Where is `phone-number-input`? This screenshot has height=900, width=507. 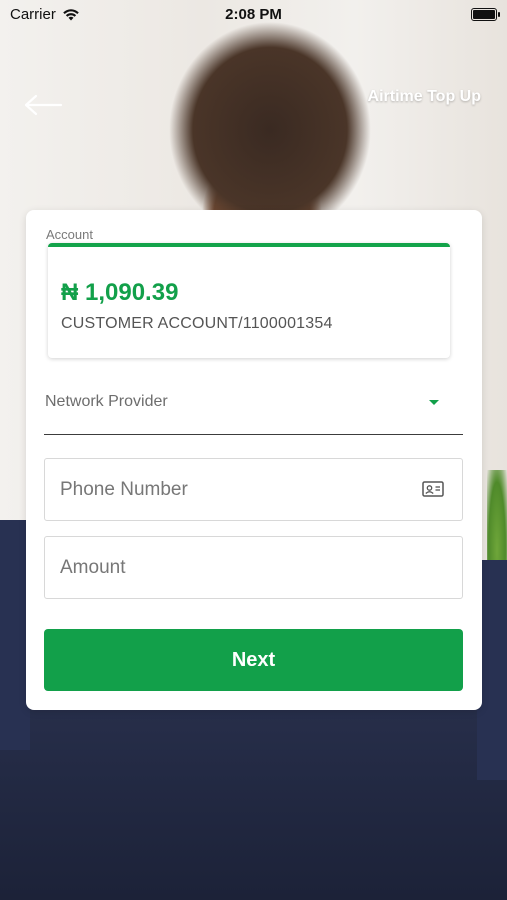 phone-number-input is located at coordinates (253, 489).